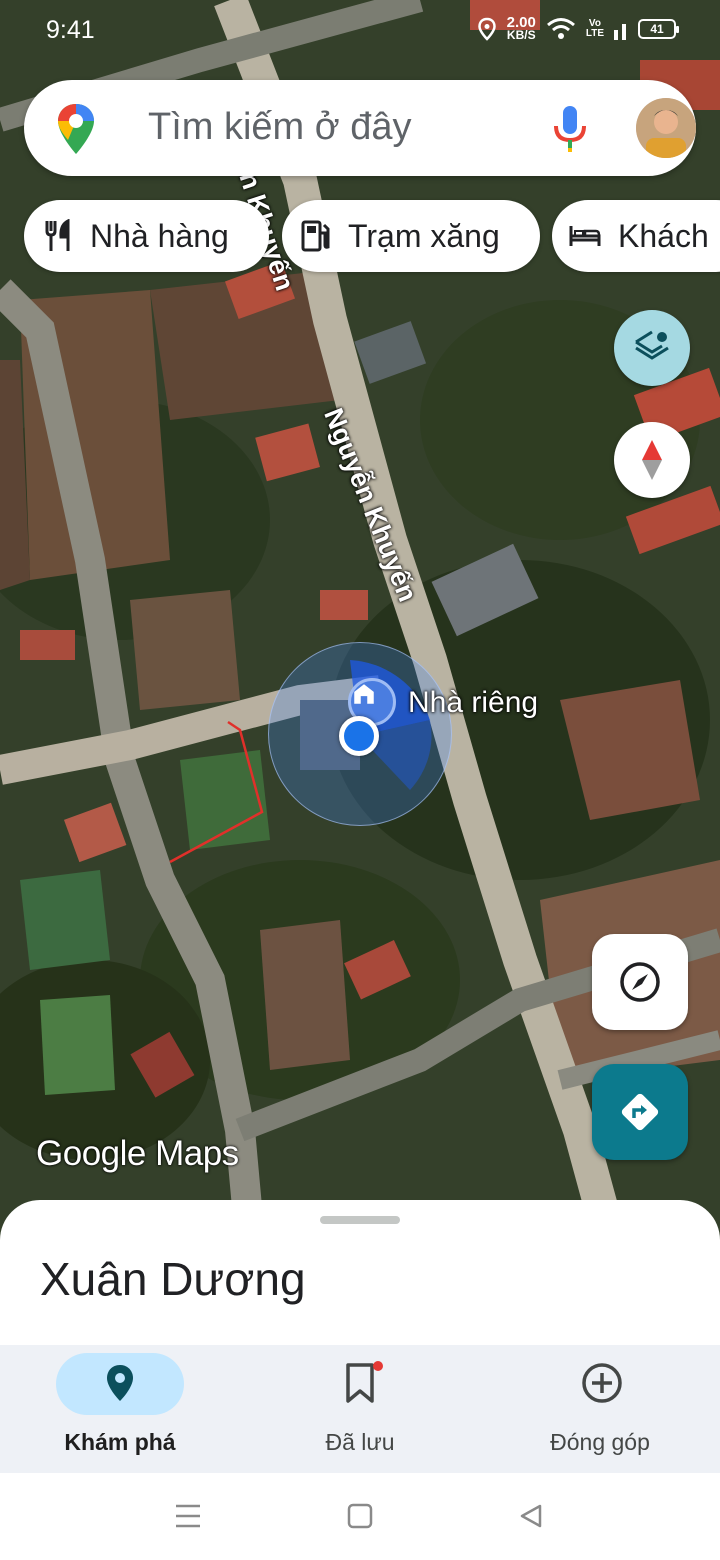 The width and height of the screenshot is (720, 1560). Describe the element at coordinates (521, 35) in the screenshot. I see `network-speed-unit: KB/S` at that location.